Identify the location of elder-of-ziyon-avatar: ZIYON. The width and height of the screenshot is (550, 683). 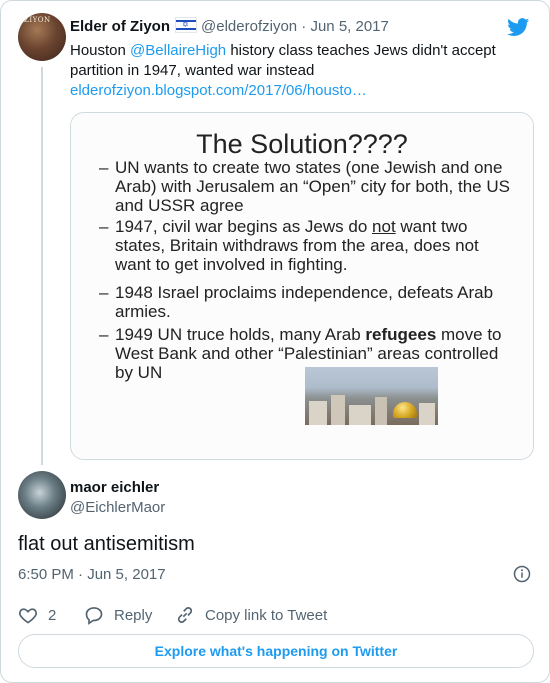
(42, 37).